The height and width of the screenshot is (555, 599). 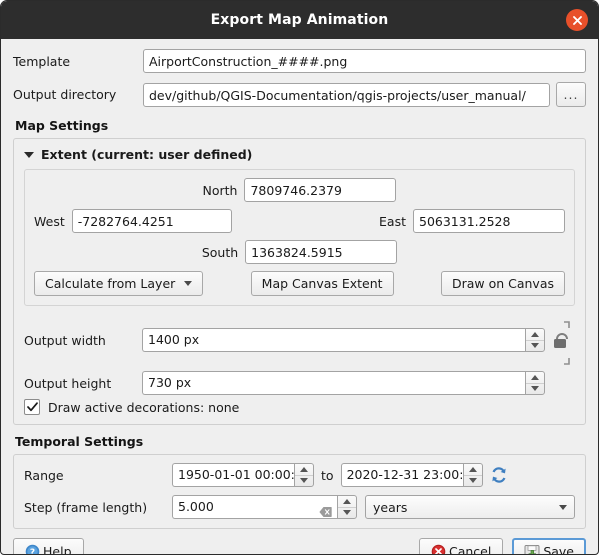 What do you see at coordinates (147, 154) in the screenshot?
I see `extent-header-label: Extent (current: user defined)` at bounding box center [147, 154].